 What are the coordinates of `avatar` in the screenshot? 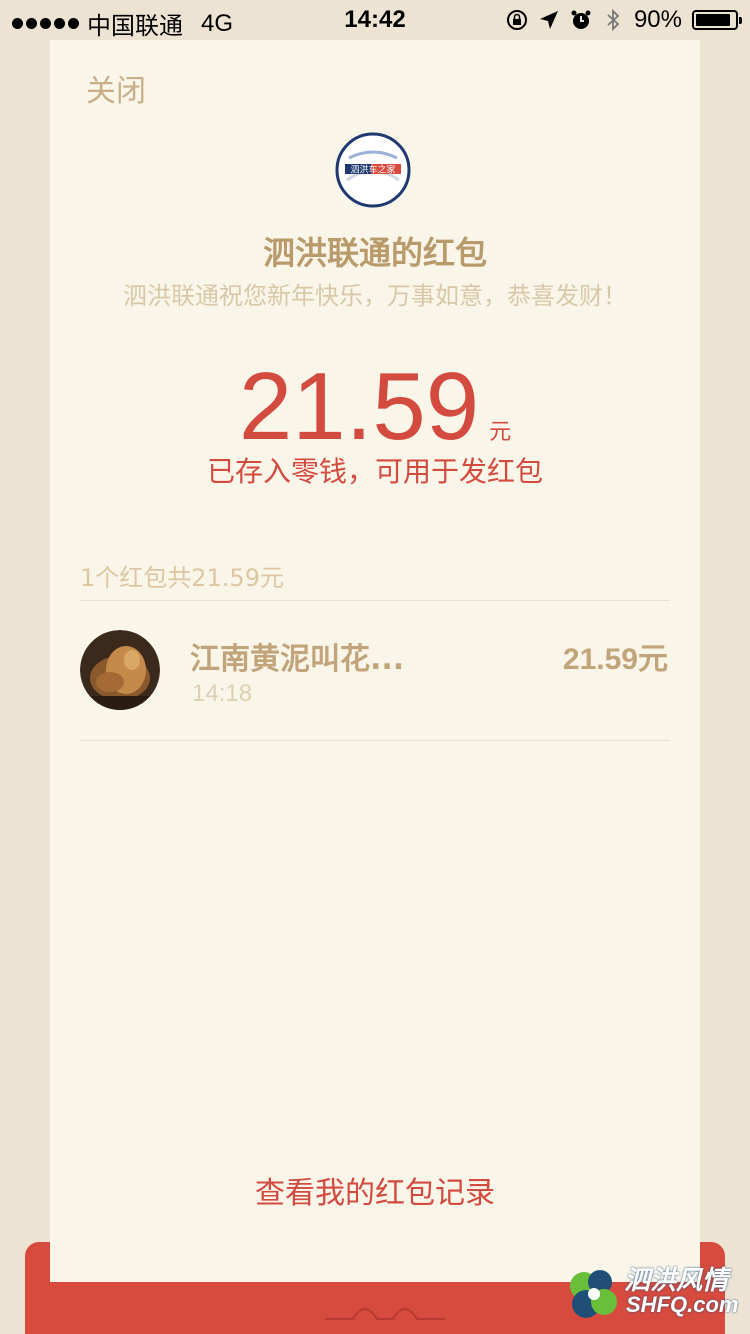 It's located at (120, 670).